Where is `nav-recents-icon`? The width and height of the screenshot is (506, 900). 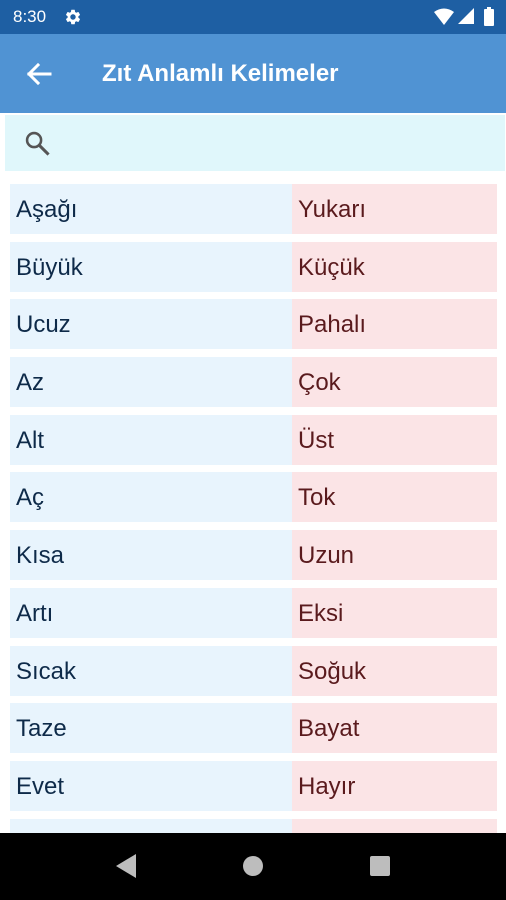 nav-recents-icon is located at coordinates (380, 866).